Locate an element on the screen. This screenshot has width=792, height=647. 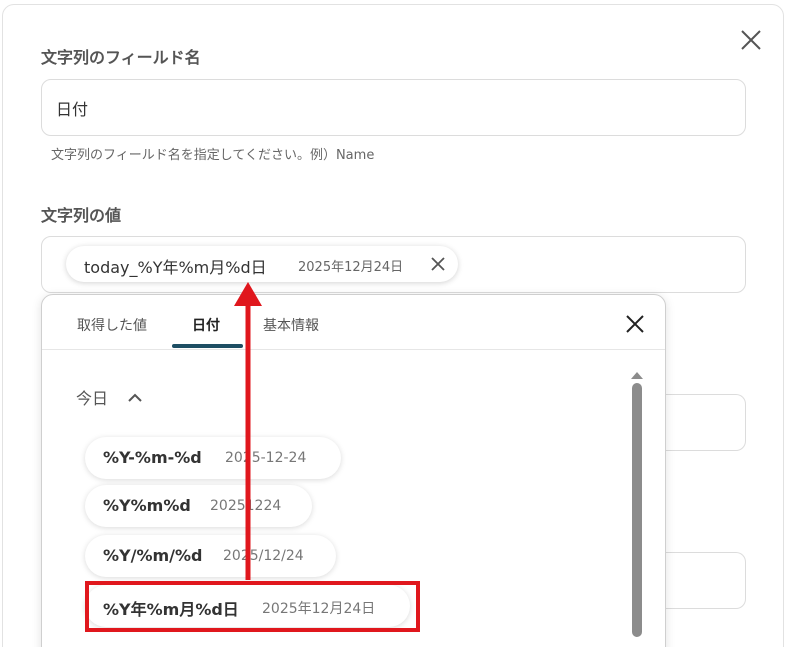
highlight-annotation is located at coordinates (252, 606).